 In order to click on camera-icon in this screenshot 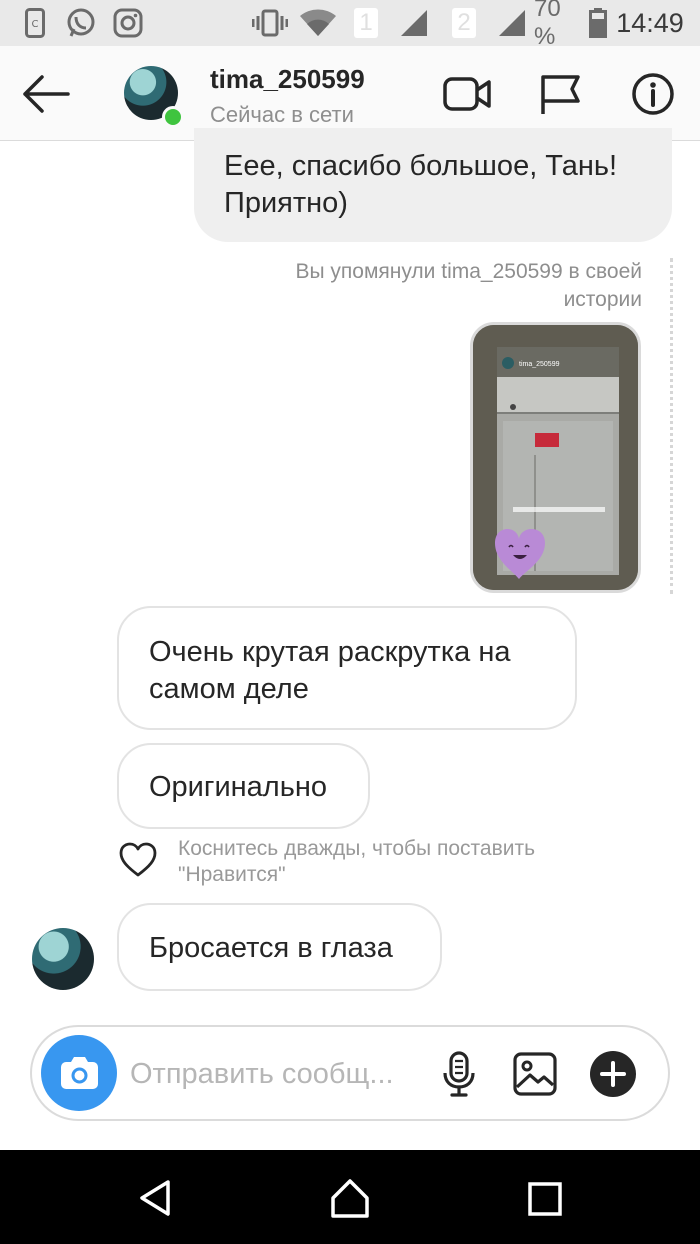, I will do `click(79, 1073)`.